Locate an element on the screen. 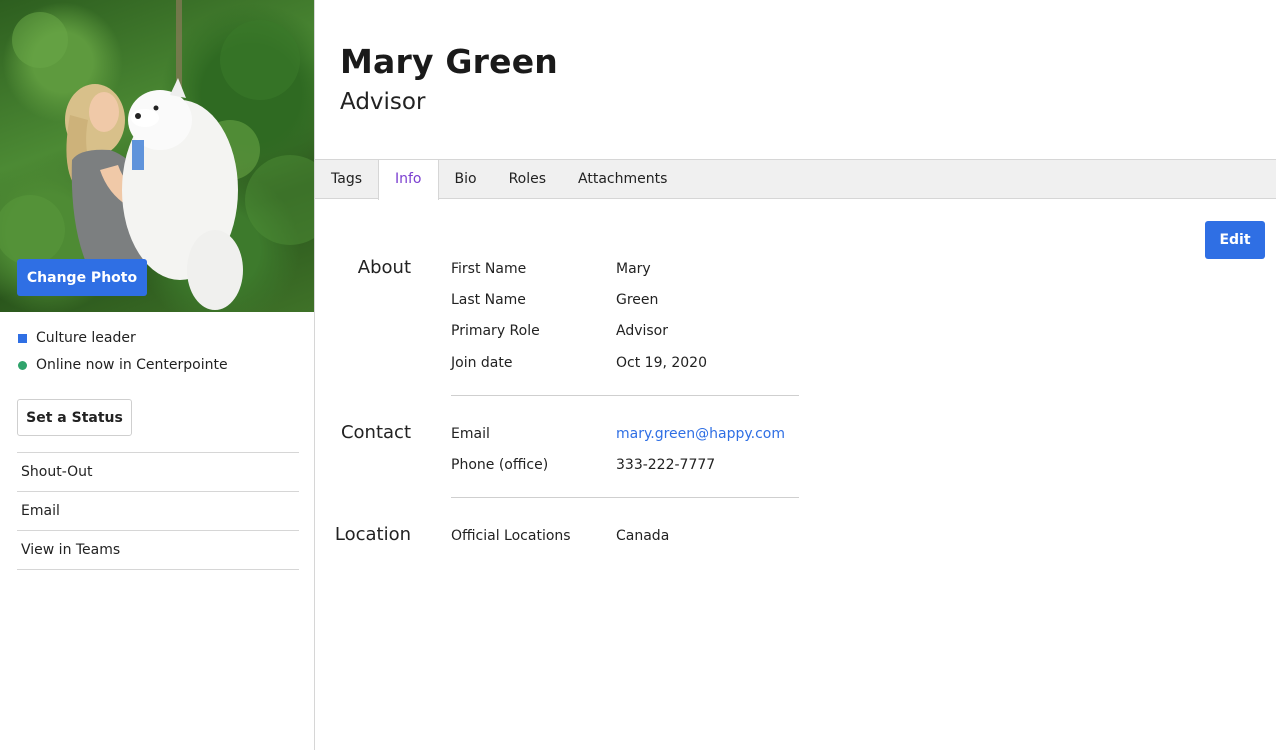  status-culture-leader: Culture leader is located at coordinates (77, 338).